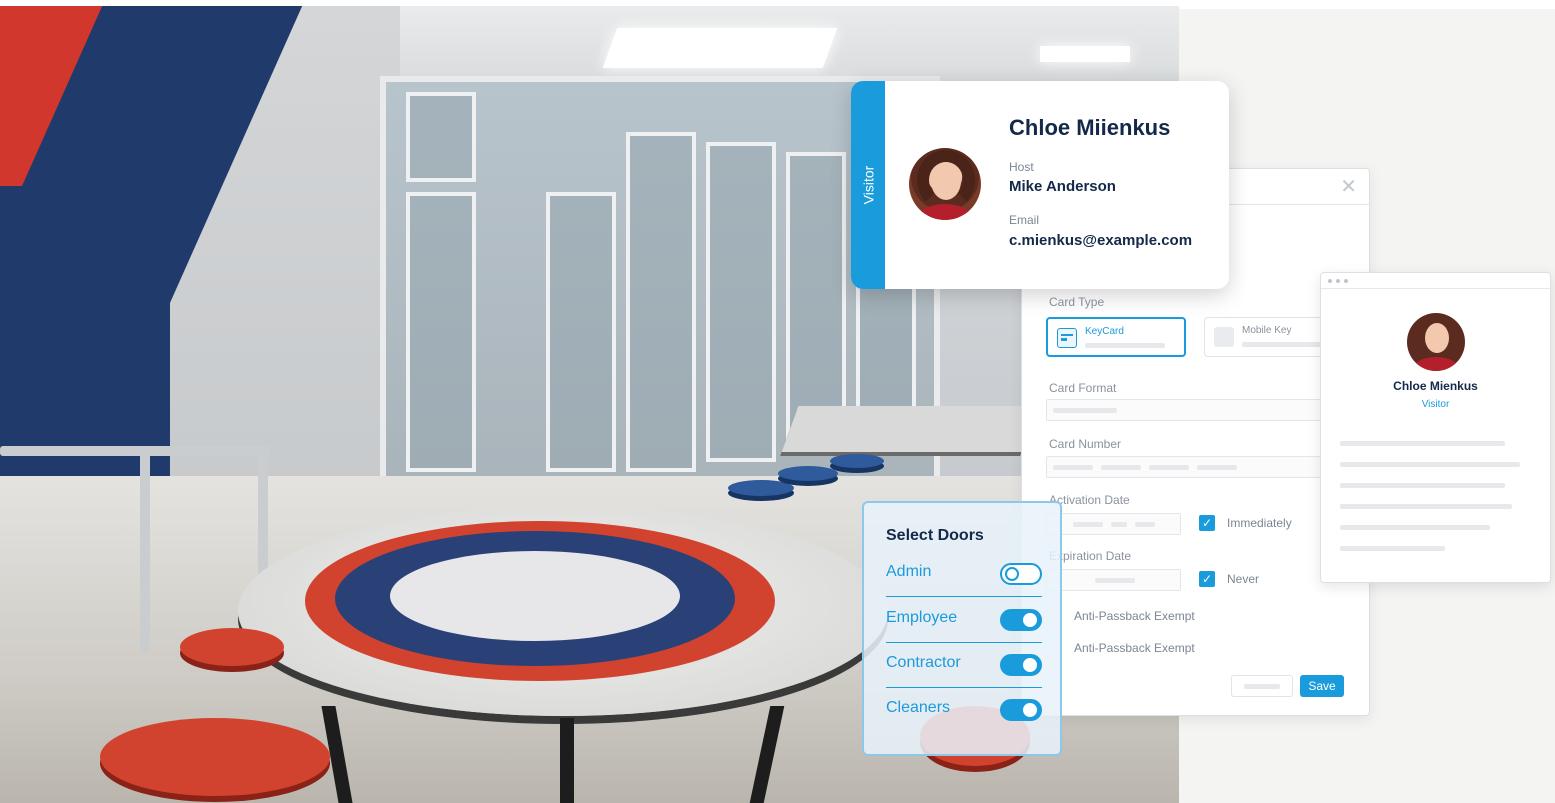  What do you see at coordinates (1104, 331) in the screenshot?
I see `keycard-label: KeyCard` at bounding box center [1104, 331].